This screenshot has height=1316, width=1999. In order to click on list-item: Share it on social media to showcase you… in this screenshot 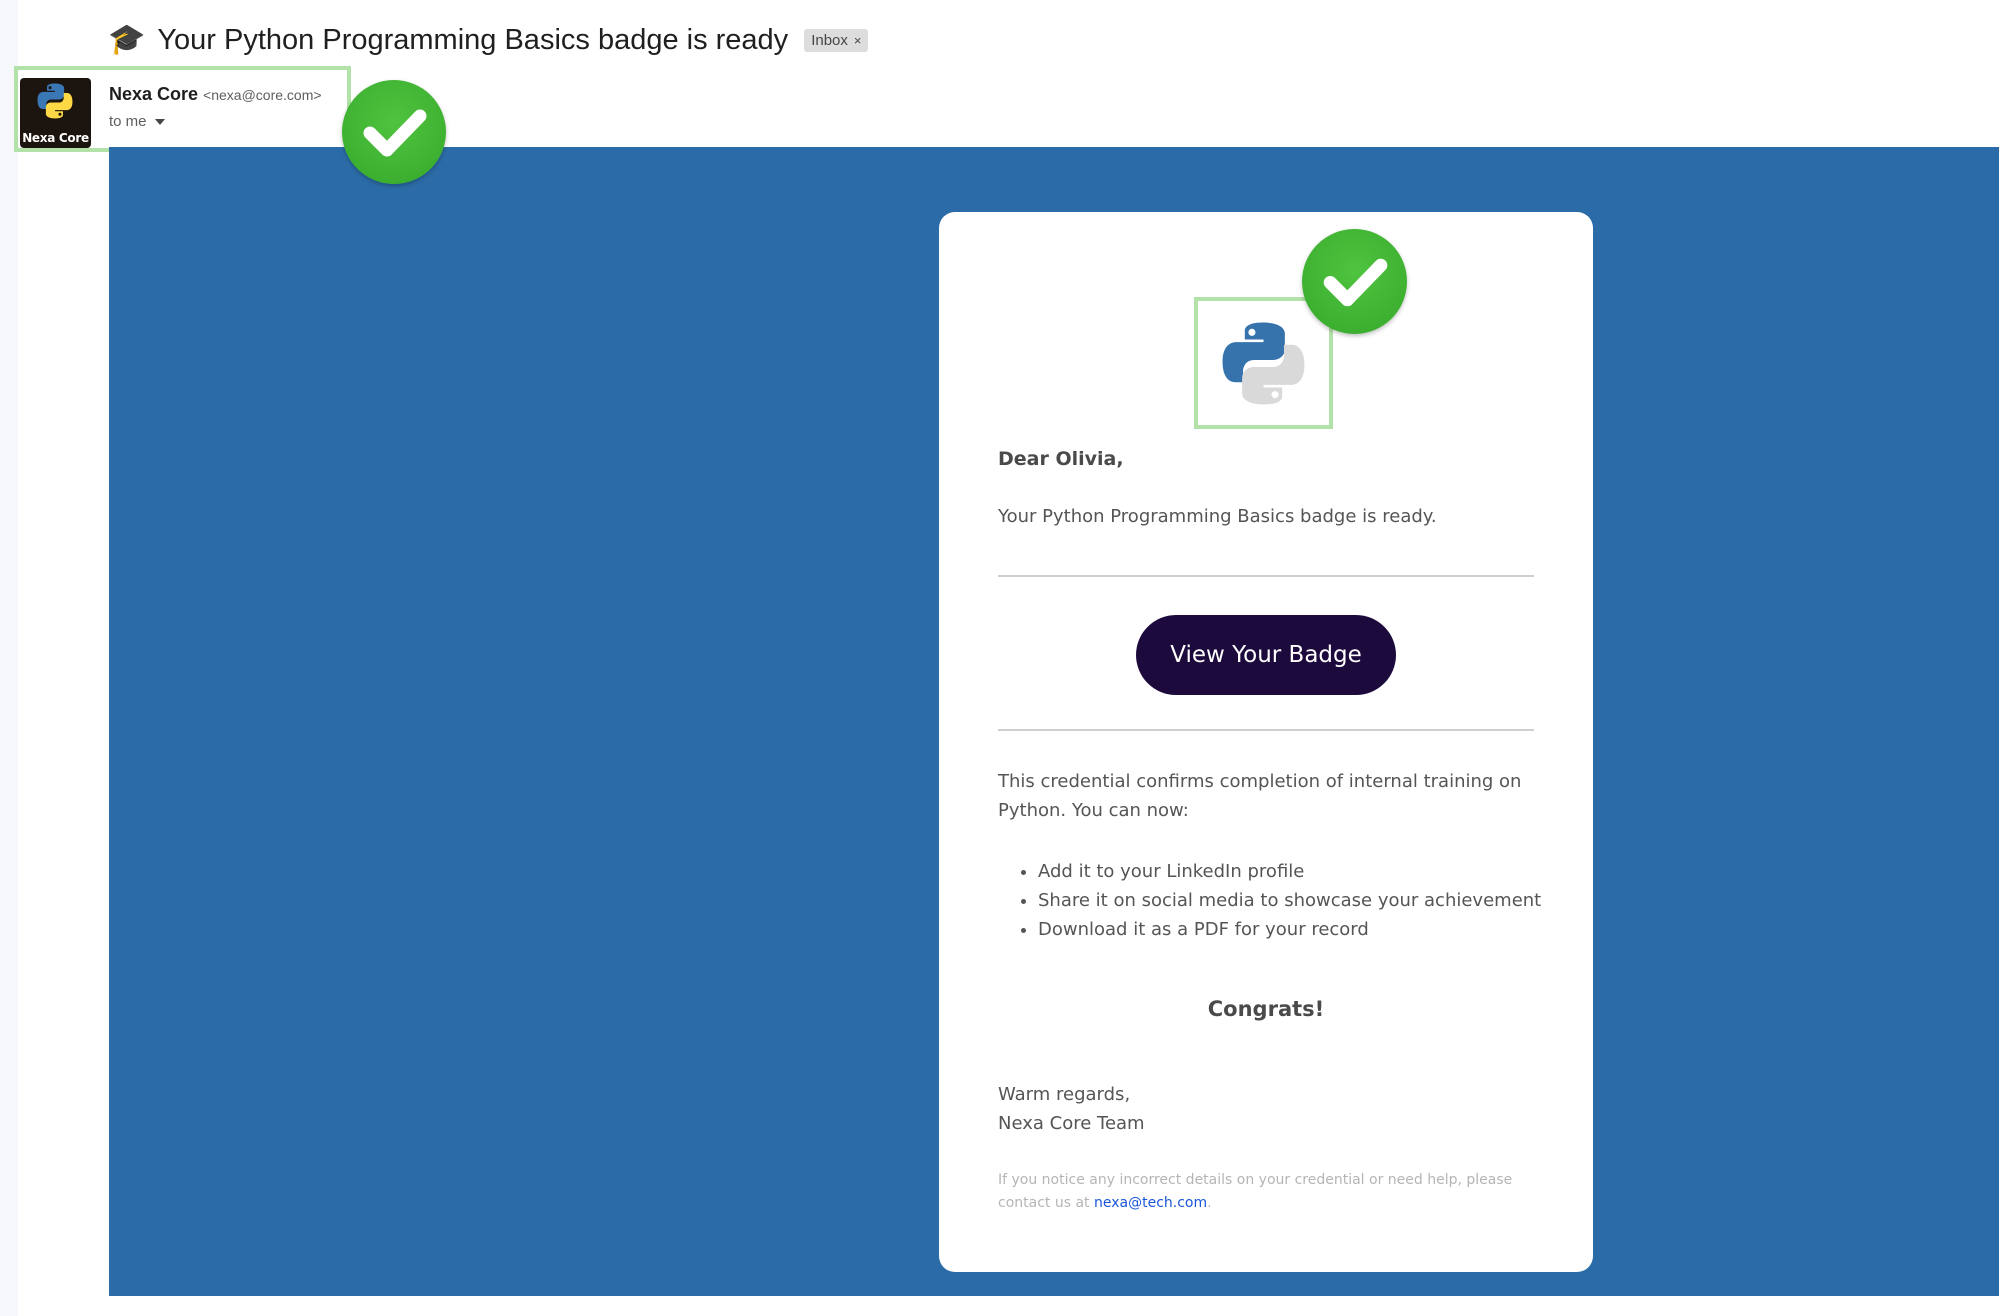, I will do `click(1290, 900)`.